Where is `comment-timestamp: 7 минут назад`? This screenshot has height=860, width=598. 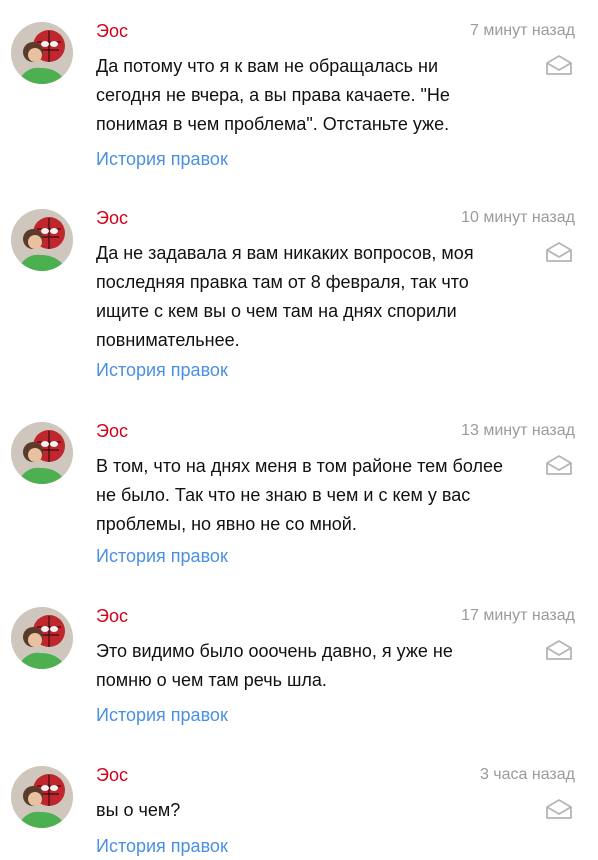
comment-timestamp: 7 минут назад is located at coordinates (522, 30).